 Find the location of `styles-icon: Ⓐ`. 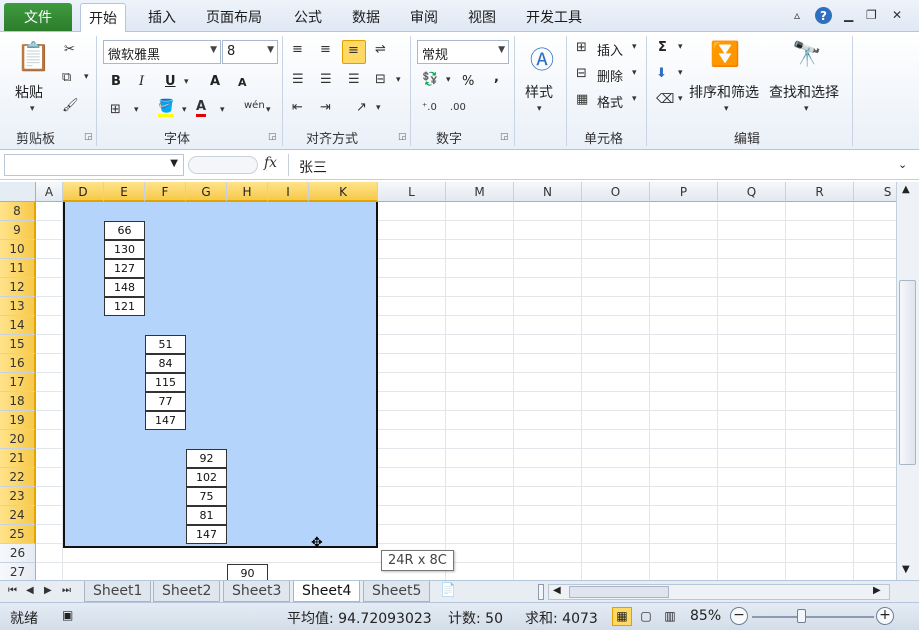

styles-icon: Ⓐ is located at coordinates (542, 57).